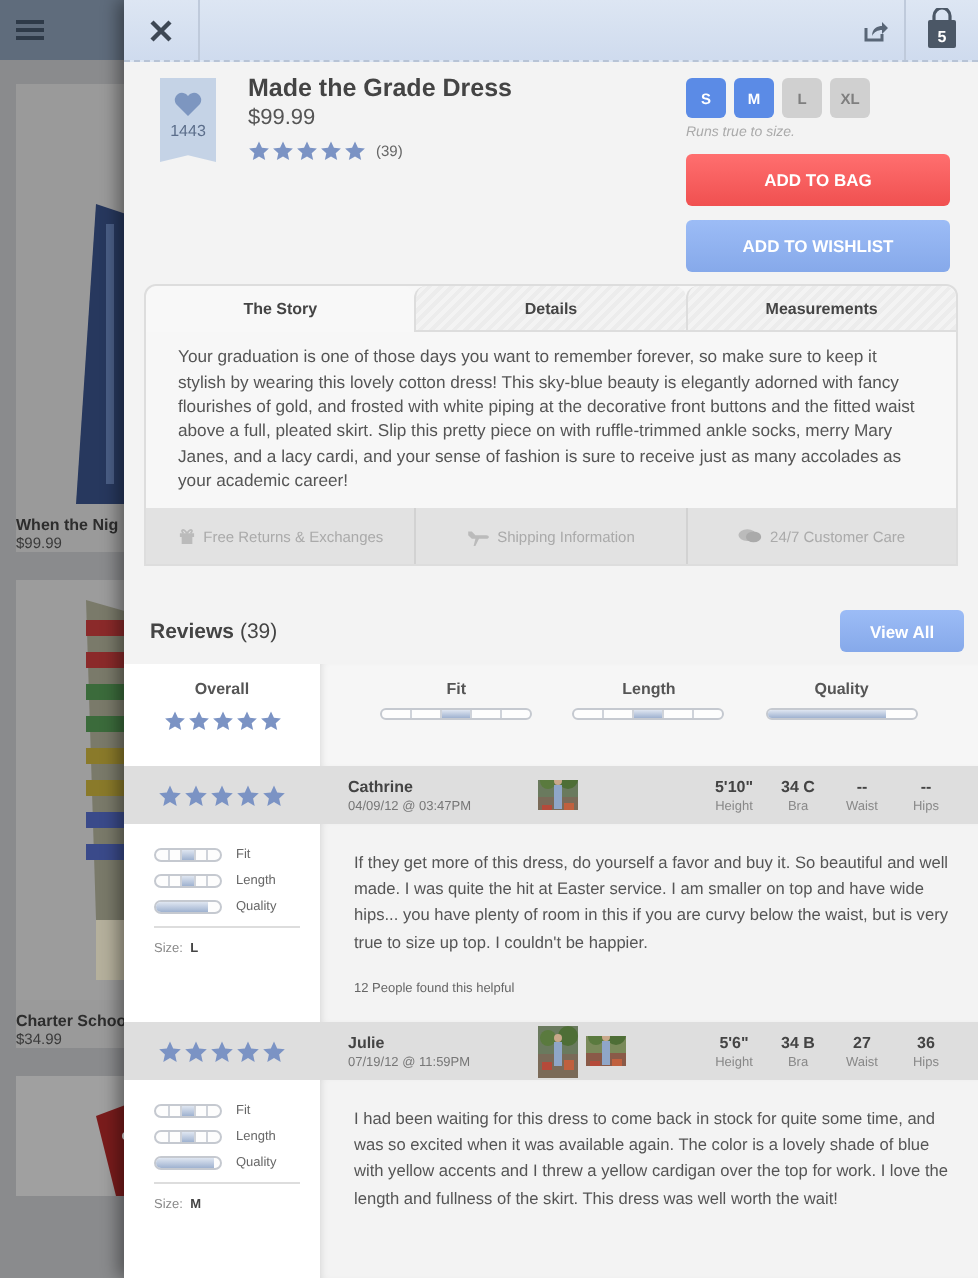 This screenshot has width=978, height=1278. What do you see at coordinates (214, 631) in the screenshot?
I see `reviews-heading: Reviews (39)` at bounding box center [214, 631].